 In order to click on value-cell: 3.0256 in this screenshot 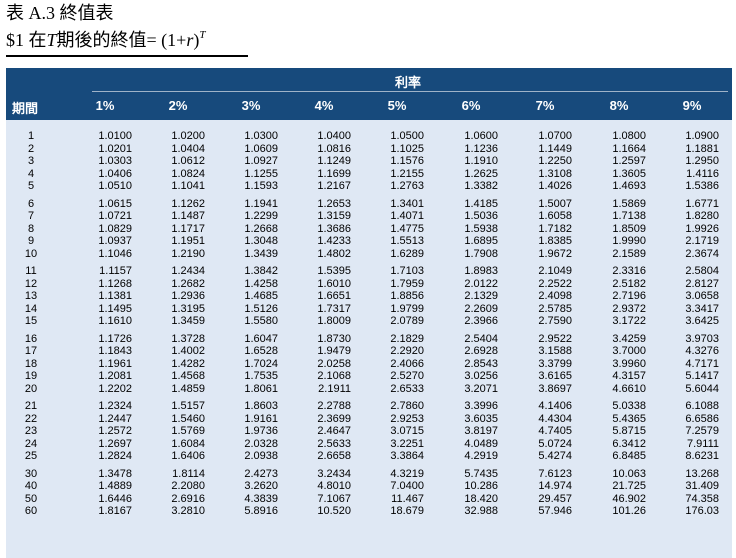, I will do `click(481, 376)`.